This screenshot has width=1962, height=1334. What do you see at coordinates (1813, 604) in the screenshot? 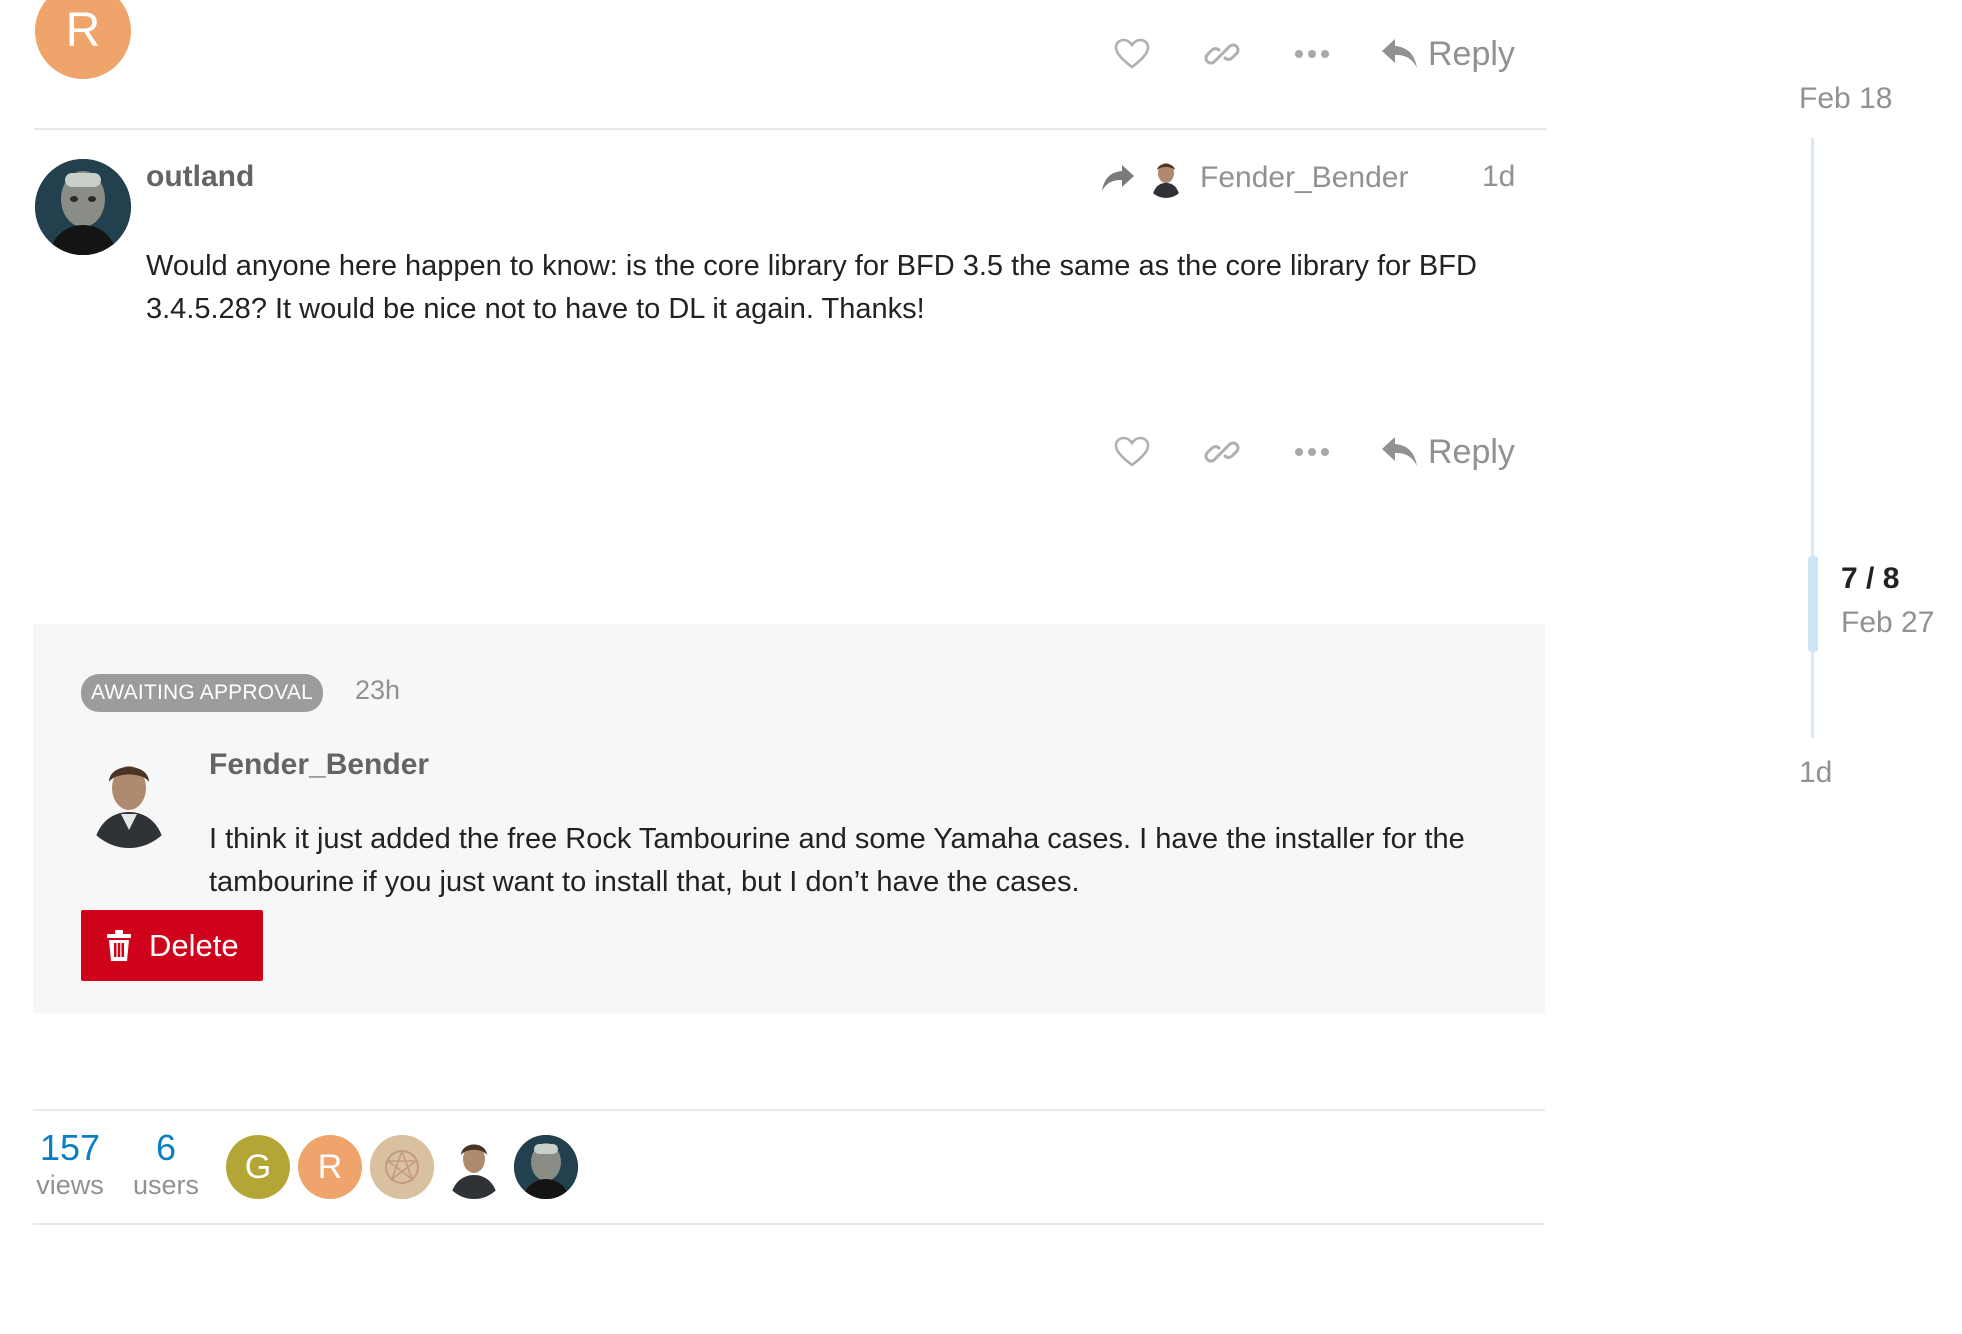
I see `timeline-handle` at bounding box center [1813, 604].